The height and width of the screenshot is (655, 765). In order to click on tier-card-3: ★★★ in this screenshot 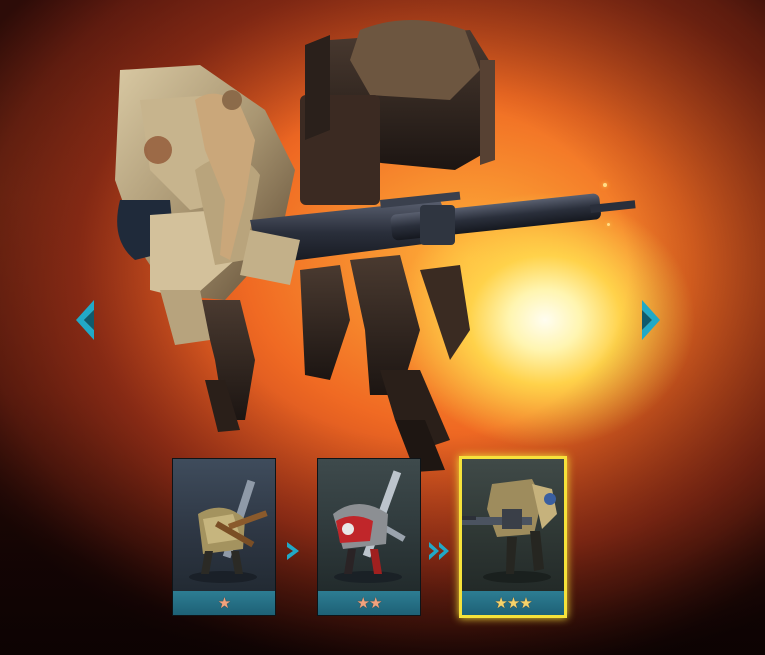, I will do `click(513, 537)`.